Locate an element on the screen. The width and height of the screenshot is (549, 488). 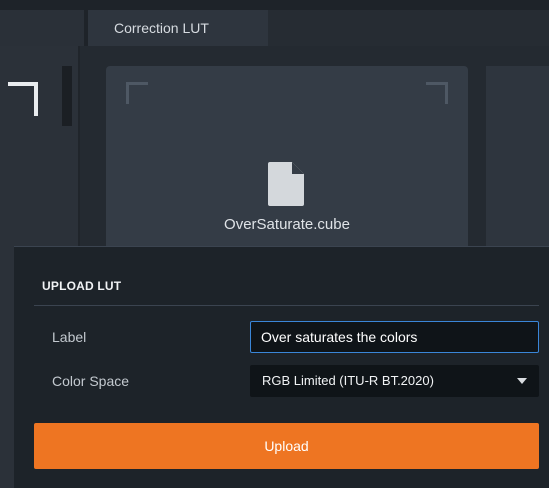
tab-previous is located at coordinates (42, 28).